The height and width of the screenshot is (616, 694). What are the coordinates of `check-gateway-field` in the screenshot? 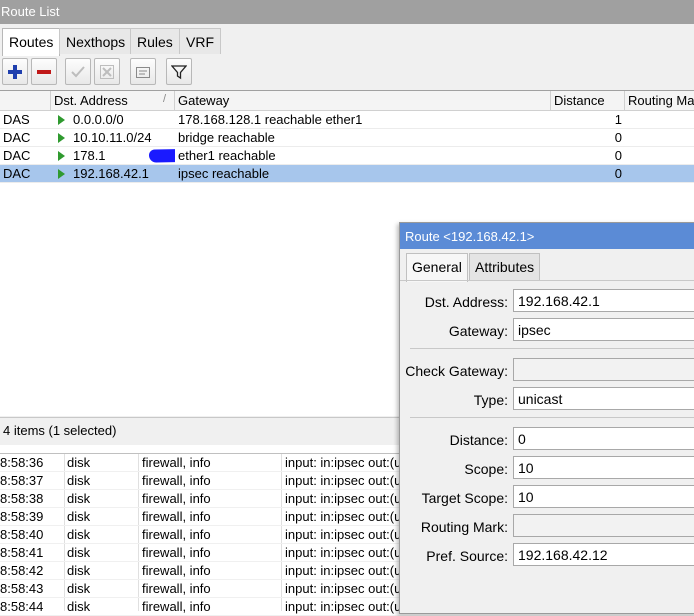 It's located at (603, 369).